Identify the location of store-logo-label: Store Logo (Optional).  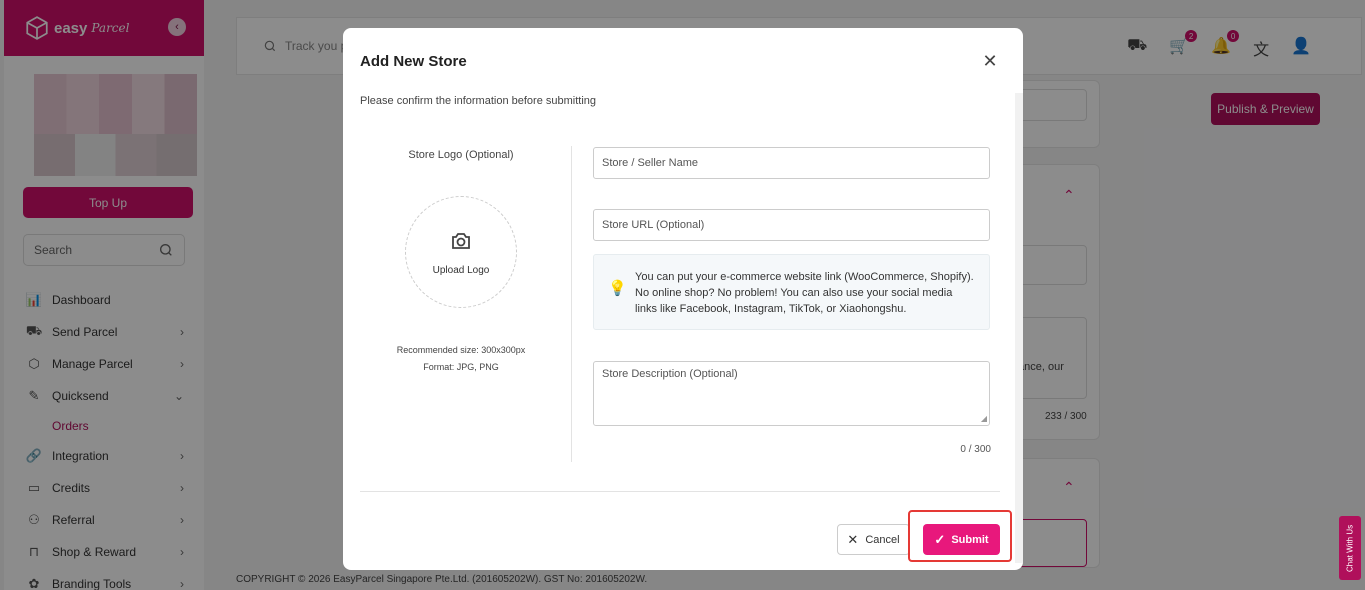
(461, 155).